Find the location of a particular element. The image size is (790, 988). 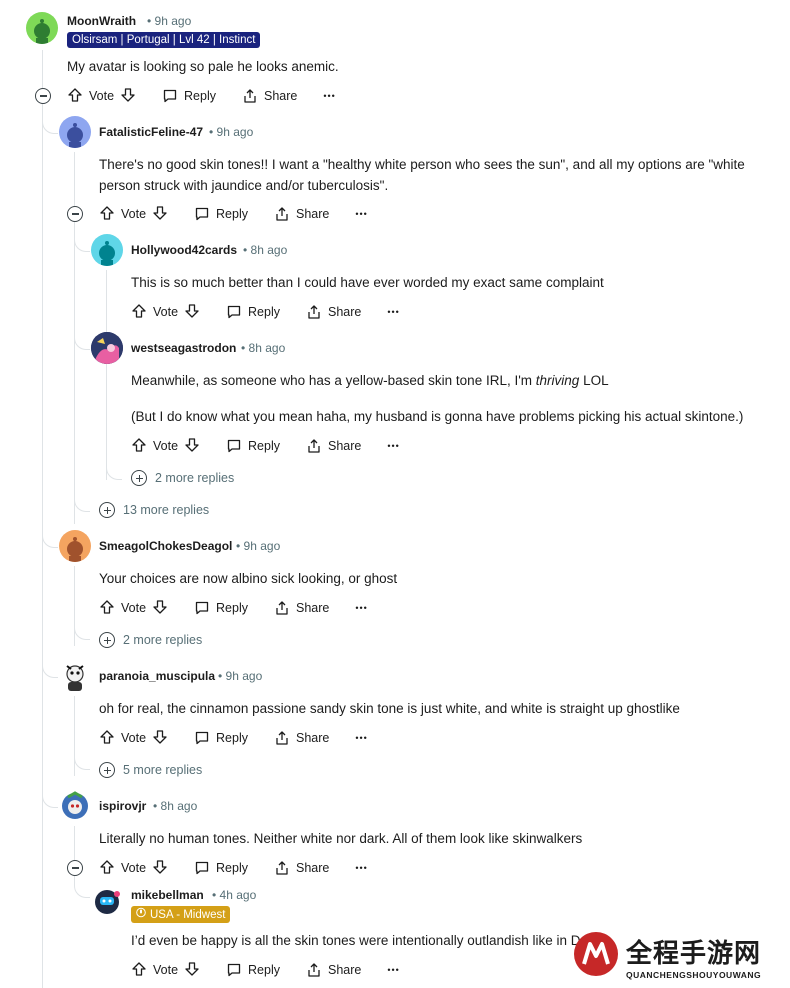

username: FatalisticFeline-47 is located at coordinates (151, 132).